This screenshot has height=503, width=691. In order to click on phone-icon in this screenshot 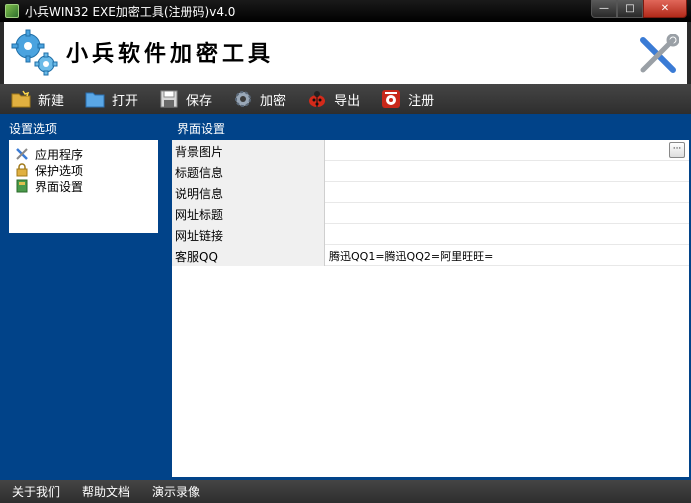, I will do `click(391, 99)`.